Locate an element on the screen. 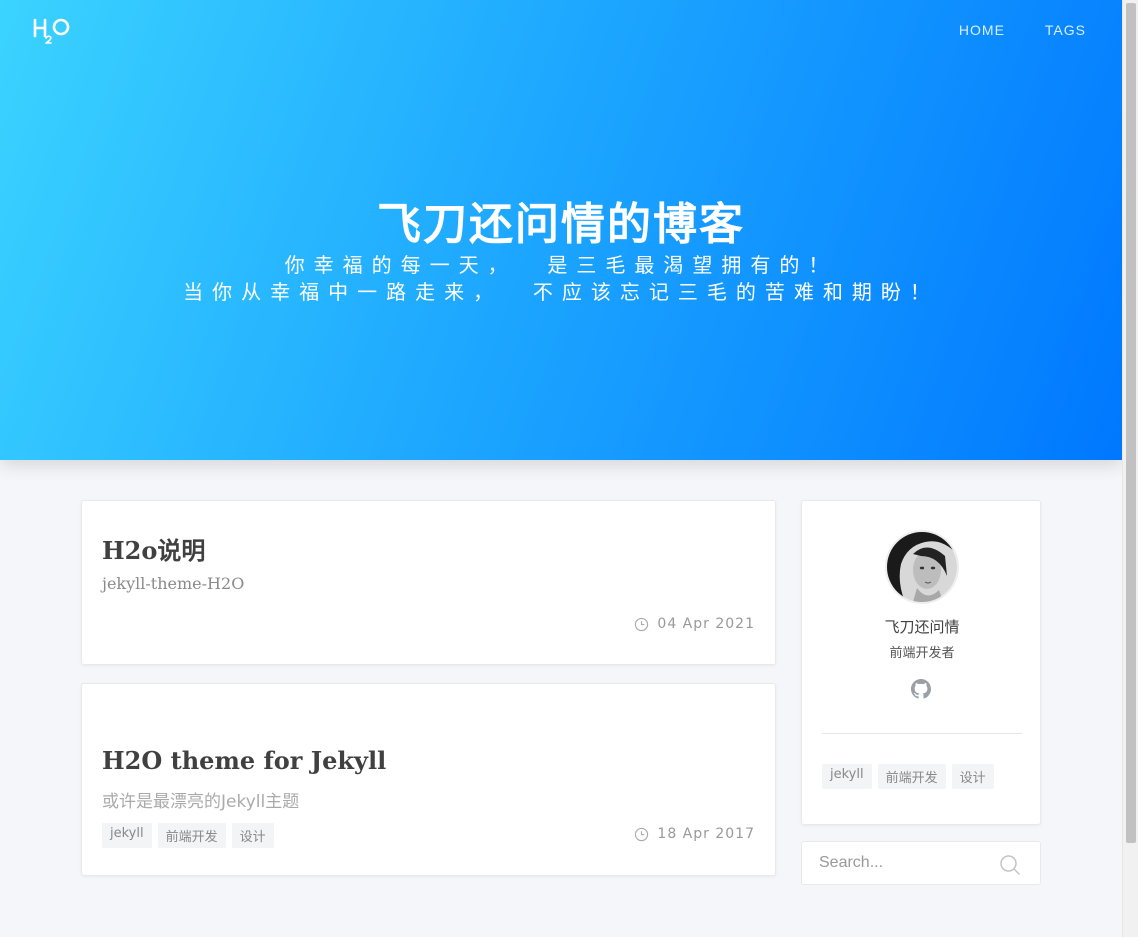 Image resolution: width=1138 pixels, height=937 pixels. post-tags: jekyll 前端开发 设计 is located at coordinates (188, 835).